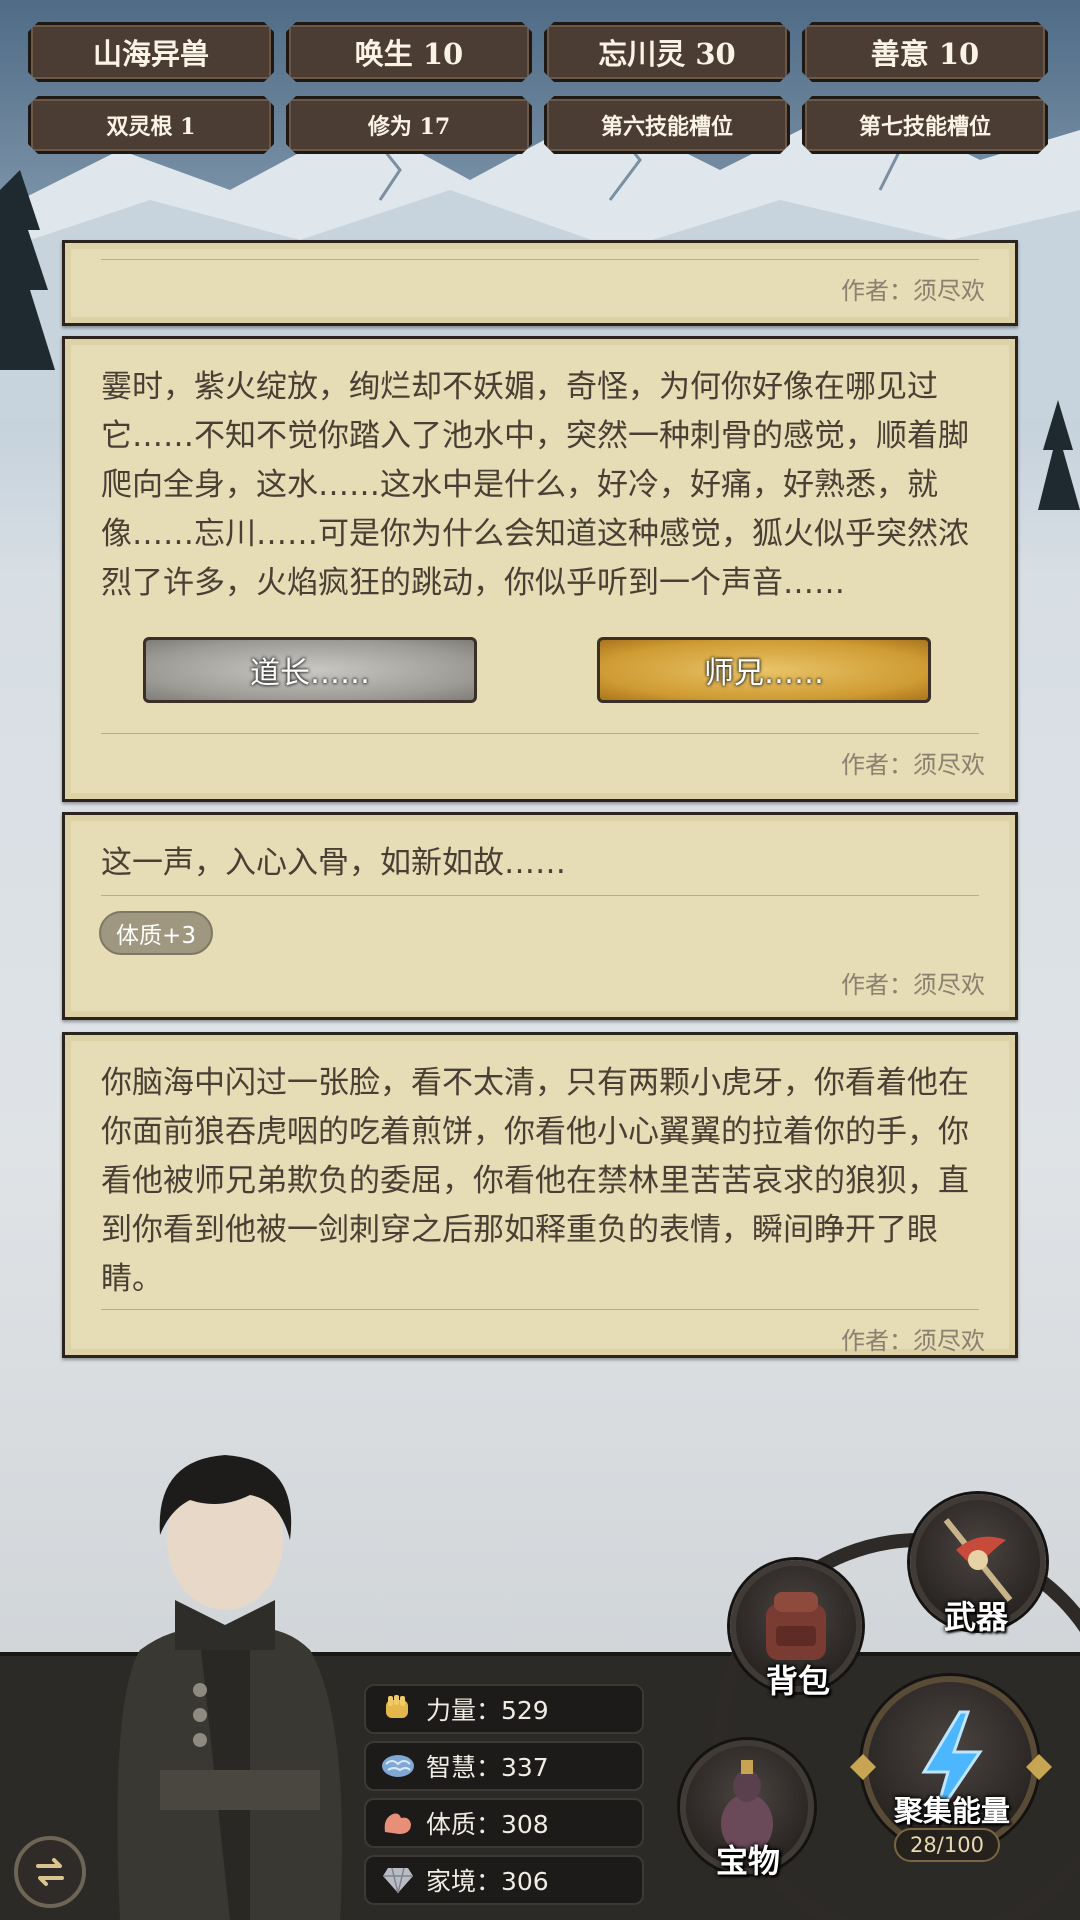 The height and width of the screenshot is (1920, 1080). I want to click on stat-list: 力量：529 智慧：337 体质：308 家境：306, so click(504, 1798).